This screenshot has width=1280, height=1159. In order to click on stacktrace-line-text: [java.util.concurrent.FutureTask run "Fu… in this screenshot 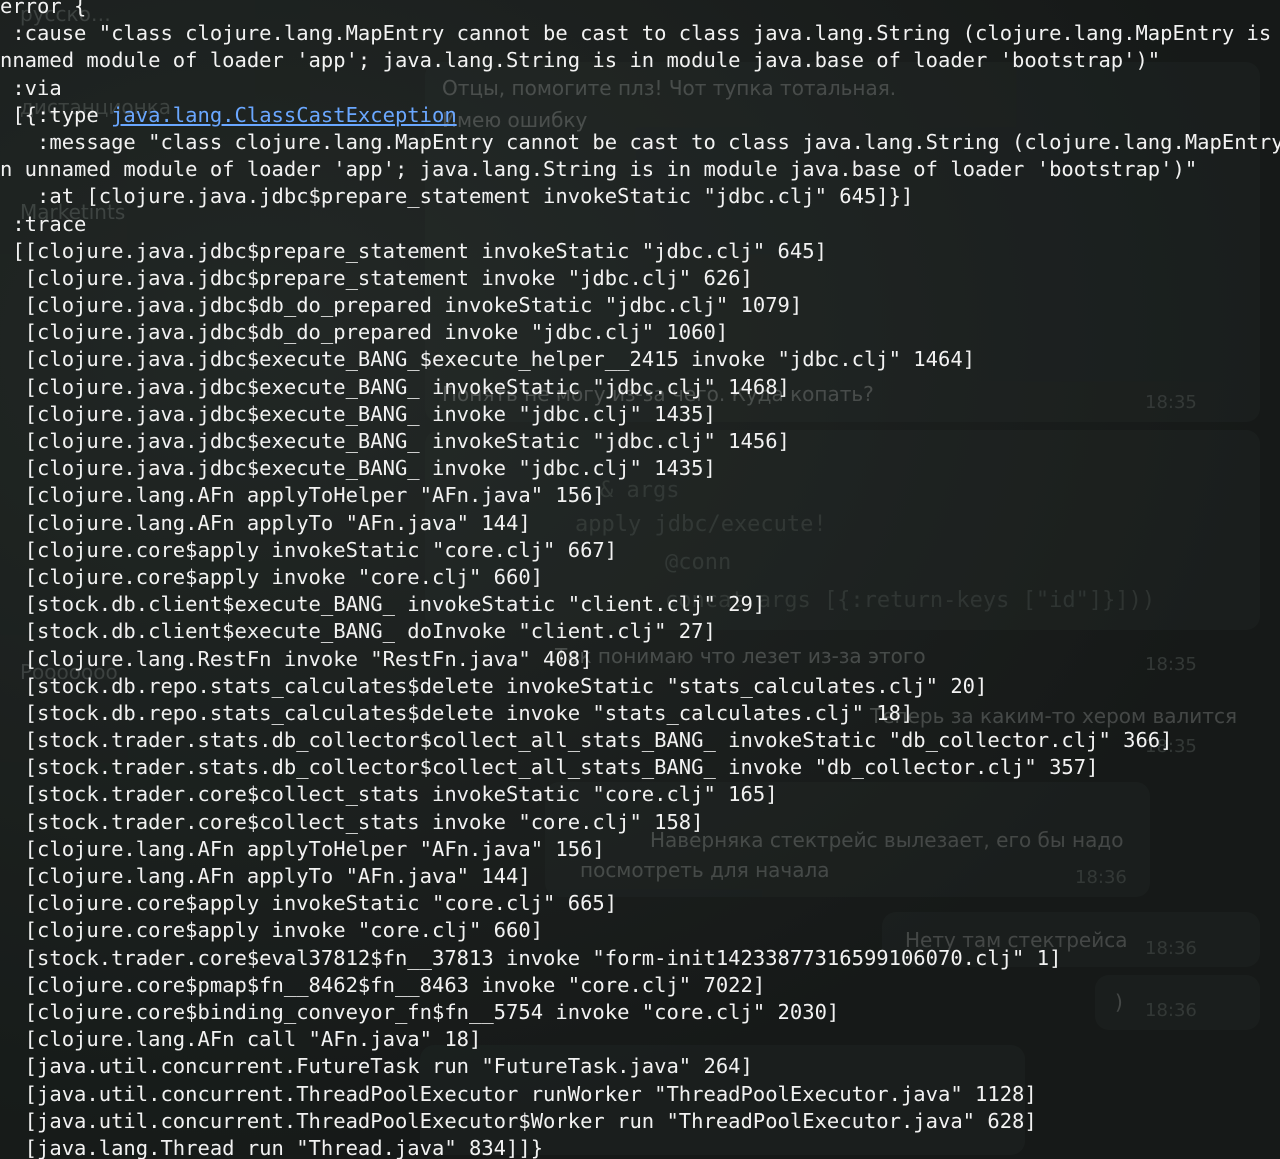, I will do `click(376, 1066)`.